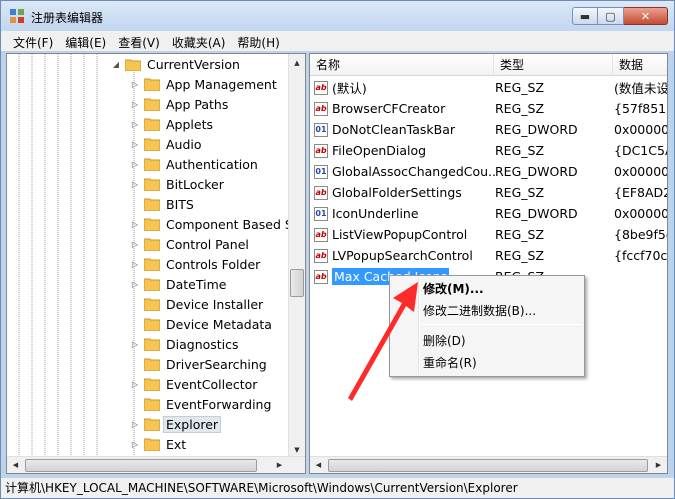  Describe the element at coordinates (258, 41) in the screenshot. I see `menu-help: 帮助(H)` at that location.